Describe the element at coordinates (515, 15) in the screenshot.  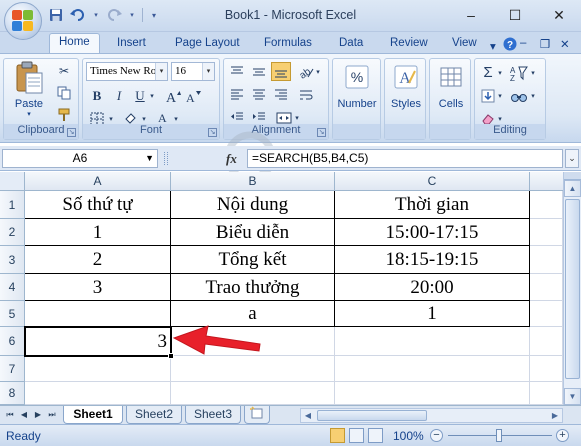
I see `maximize-button: ☐` at that location.